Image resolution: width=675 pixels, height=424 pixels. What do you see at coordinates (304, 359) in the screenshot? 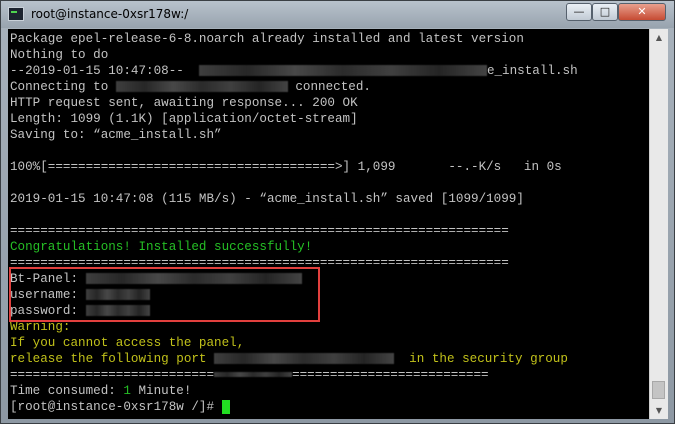
I see `redacted-ports` at bounding box center [304, 359].